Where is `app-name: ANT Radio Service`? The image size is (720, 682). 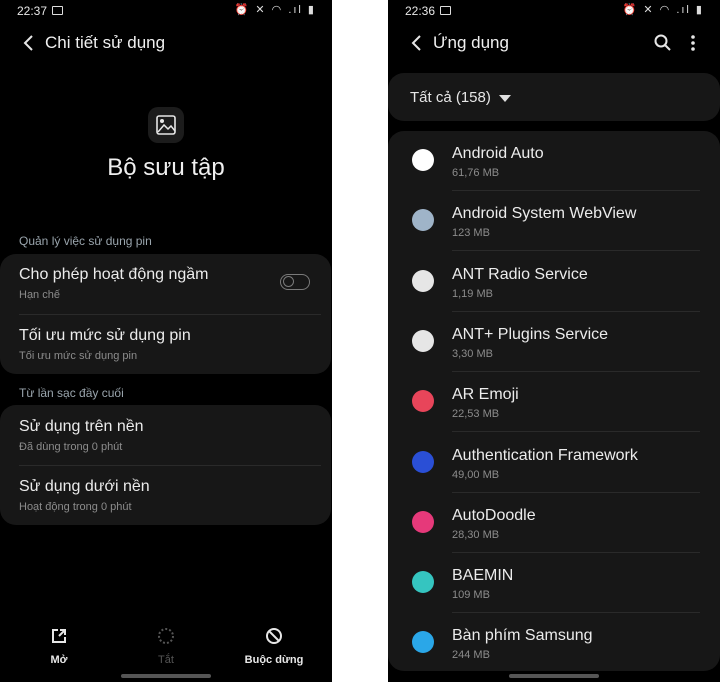
app-name: ANT Radio Service is located at coordinates (520, 274).